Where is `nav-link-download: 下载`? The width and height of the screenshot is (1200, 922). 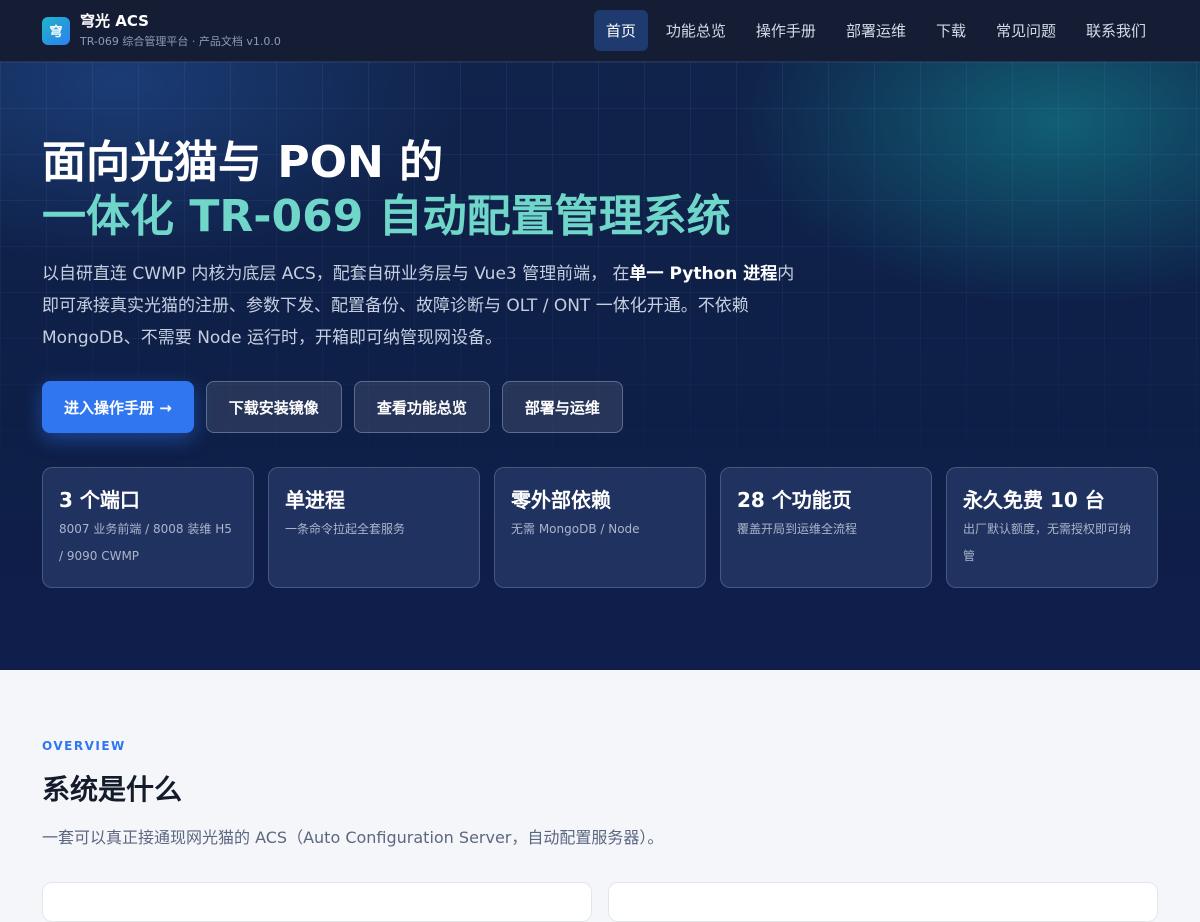
nav-link-download: 下载 is located at coordinates (951, 30).